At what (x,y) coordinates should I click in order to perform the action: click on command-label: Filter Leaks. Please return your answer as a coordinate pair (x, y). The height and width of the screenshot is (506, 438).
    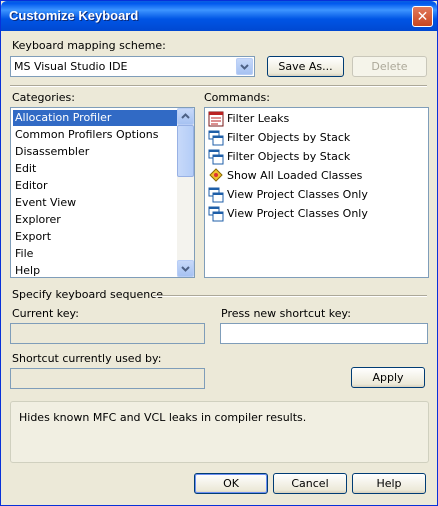
    Looking at the image, I should click on (258, 118).